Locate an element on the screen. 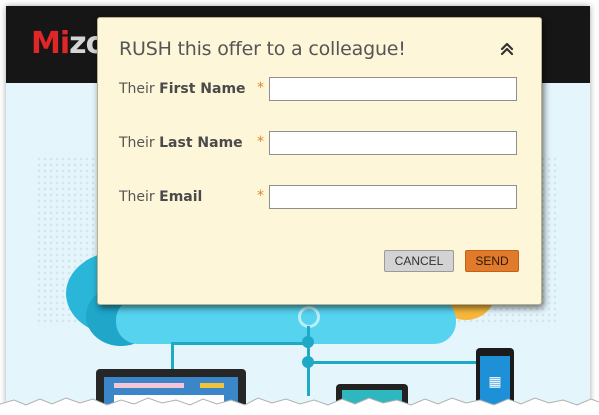 The width and height of the screenshot is (599, 415). send-button: SEND is located at coordinates (492, 261).